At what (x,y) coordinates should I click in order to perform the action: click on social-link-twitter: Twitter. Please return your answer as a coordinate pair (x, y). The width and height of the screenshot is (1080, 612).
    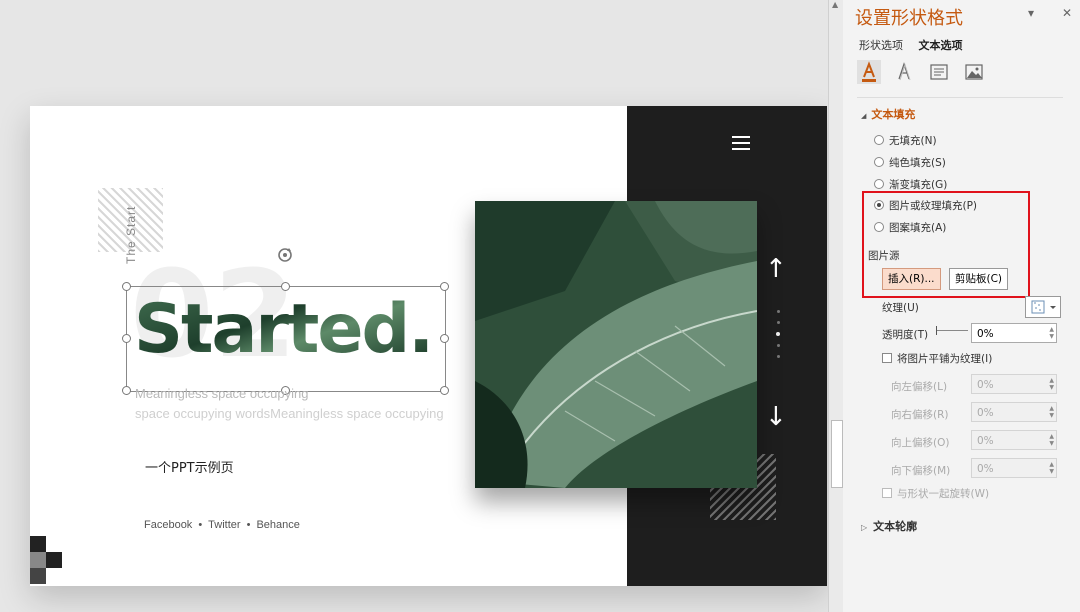
    Looking at the image, I should click on (224, 525).